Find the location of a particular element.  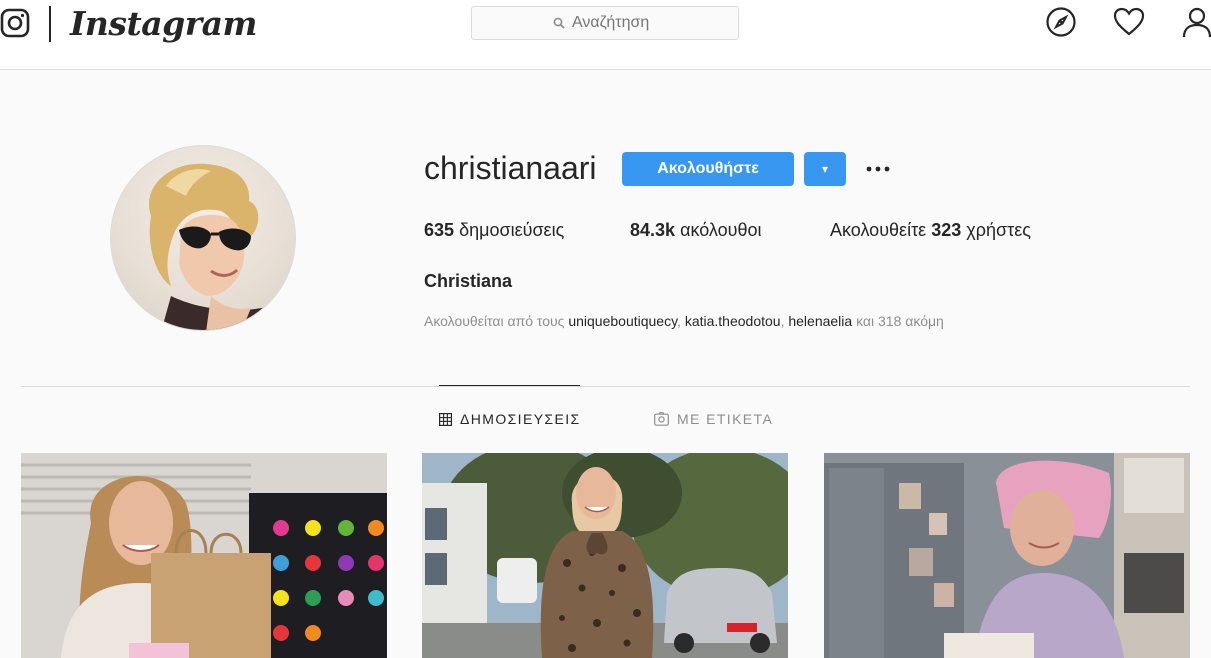

profile-full-name: Christiana is located at coordinates (468, 281).